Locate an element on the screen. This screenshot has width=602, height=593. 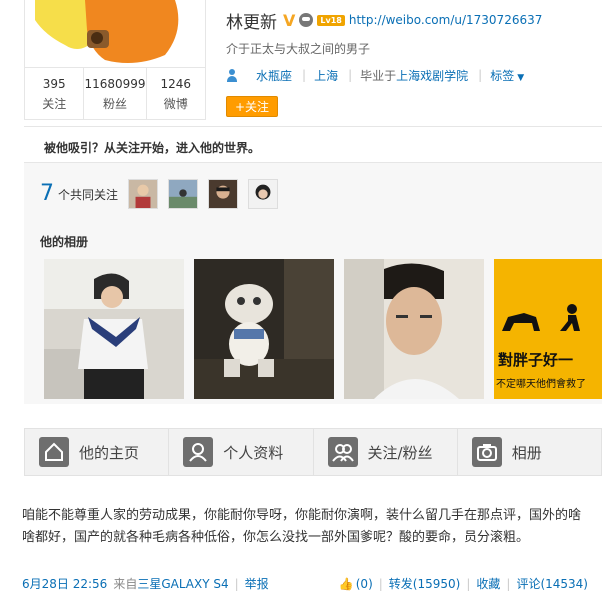
comment-link: 评论(14534) is located at coordinates (552, 583).